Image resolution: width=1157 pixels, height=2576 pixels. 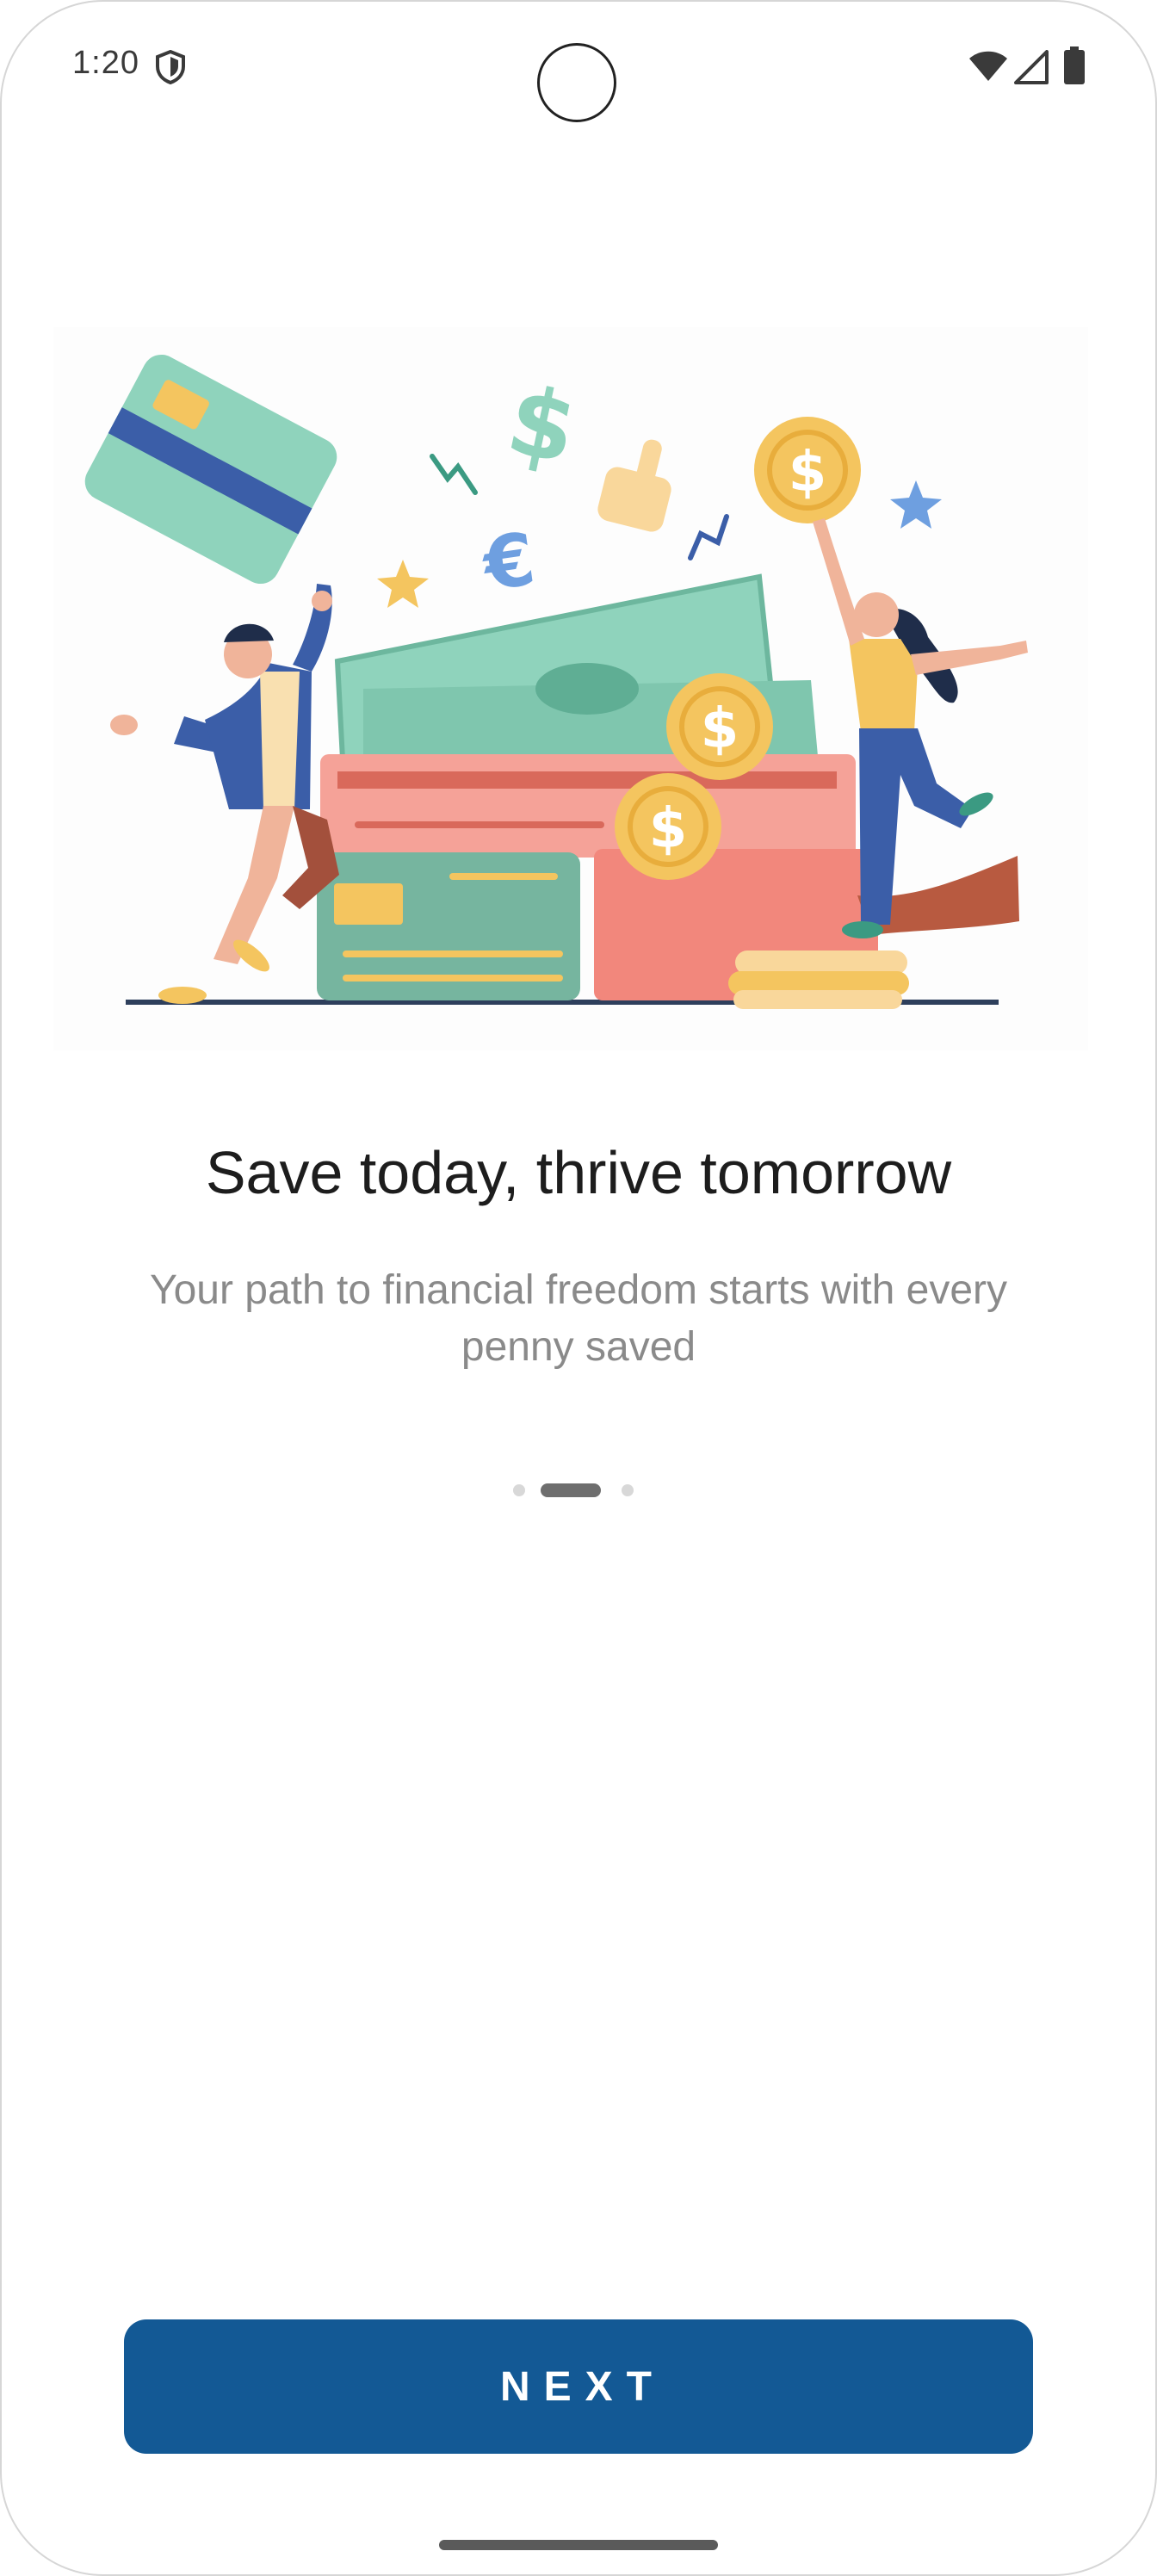 I want to click on dollar-sign-icon: $, so click(x=541, y=425).